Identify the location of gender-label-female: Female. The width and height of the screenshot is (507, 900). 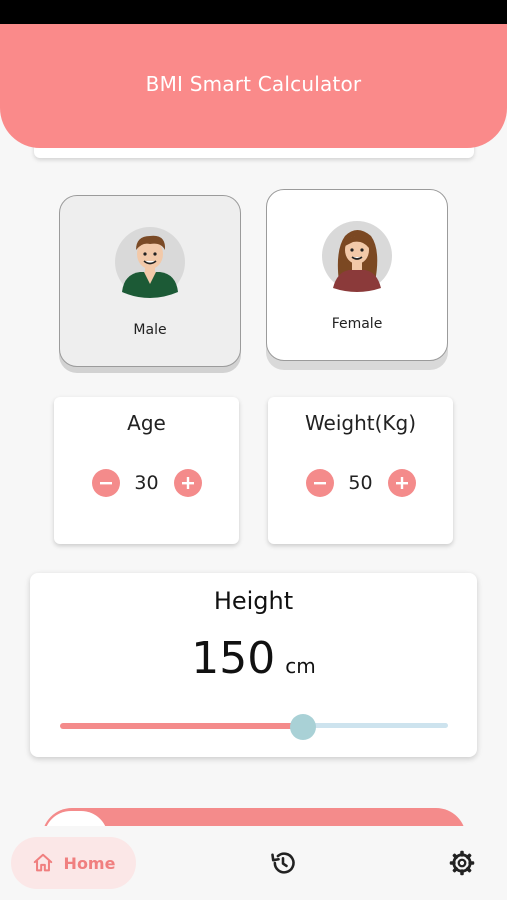
(357, 324).